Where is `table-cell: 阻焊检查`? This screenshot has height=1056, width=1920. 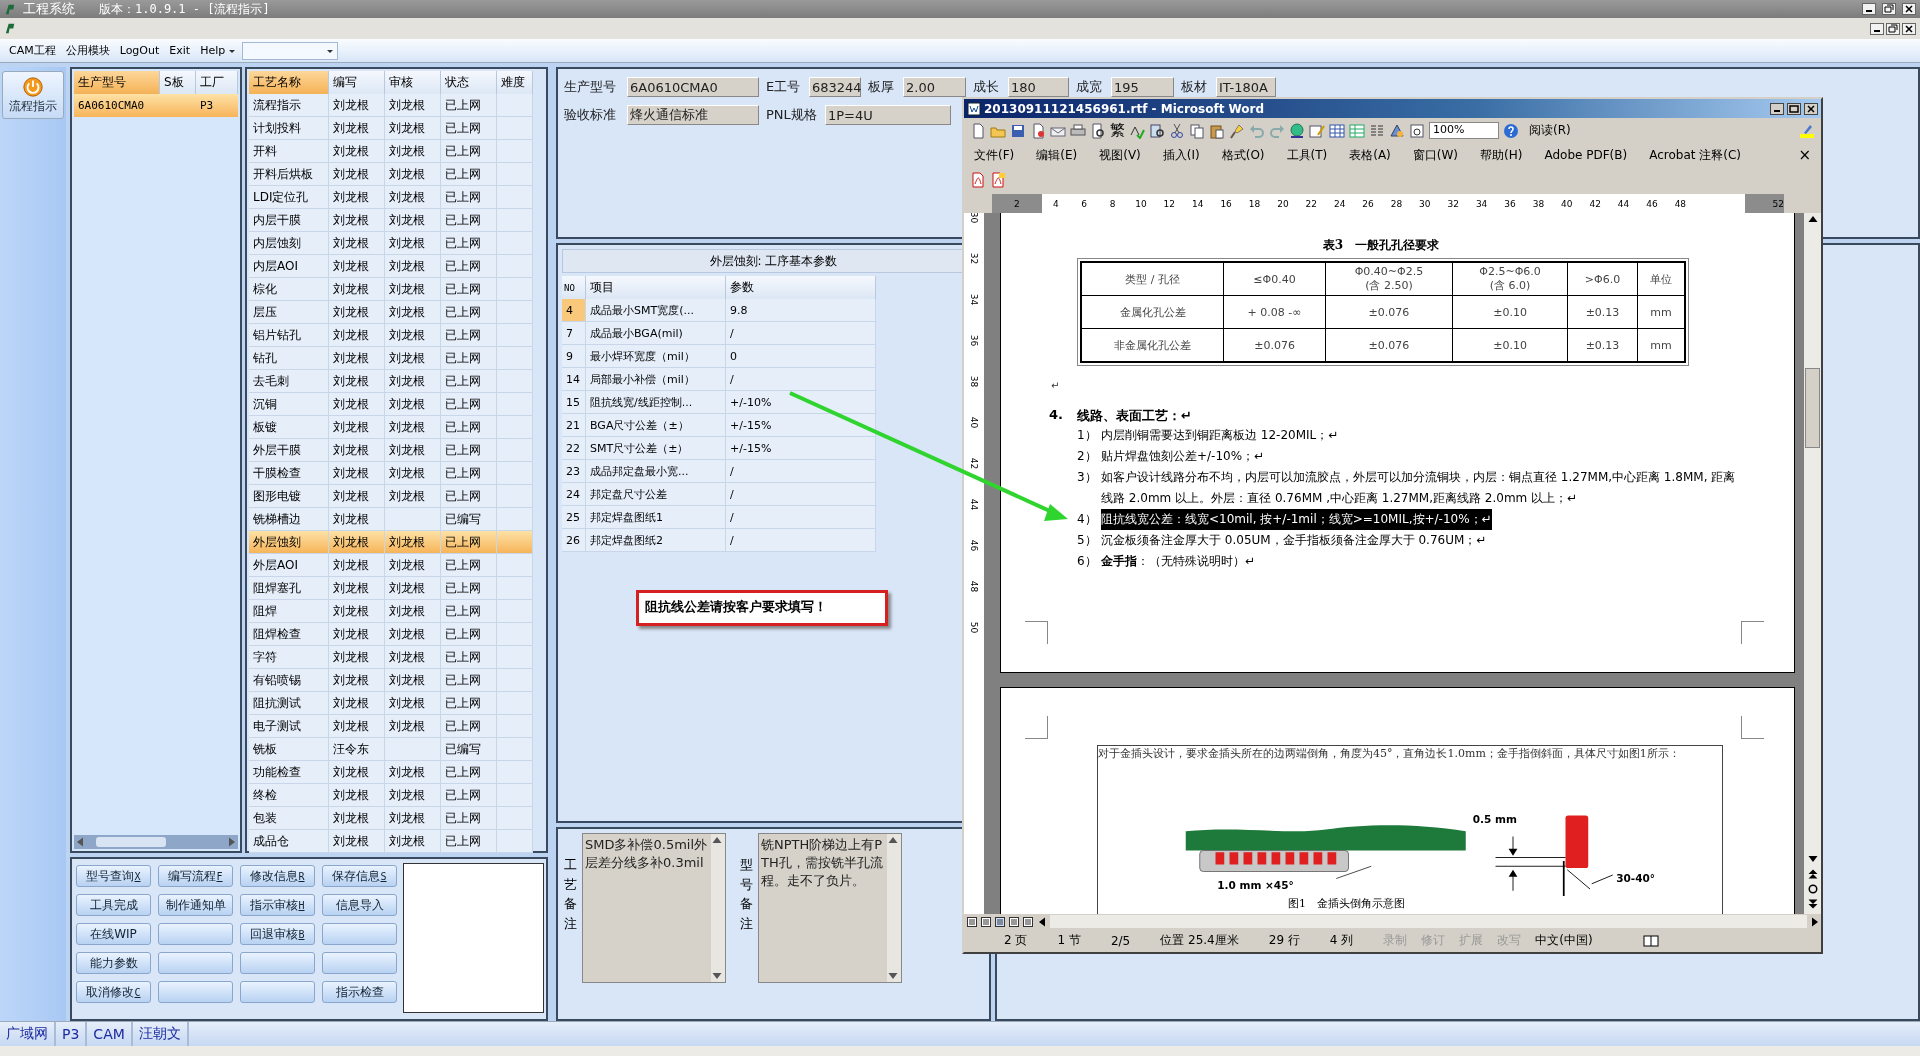 table-cell: 阻焊检查 is located at coordinates (289, 634).